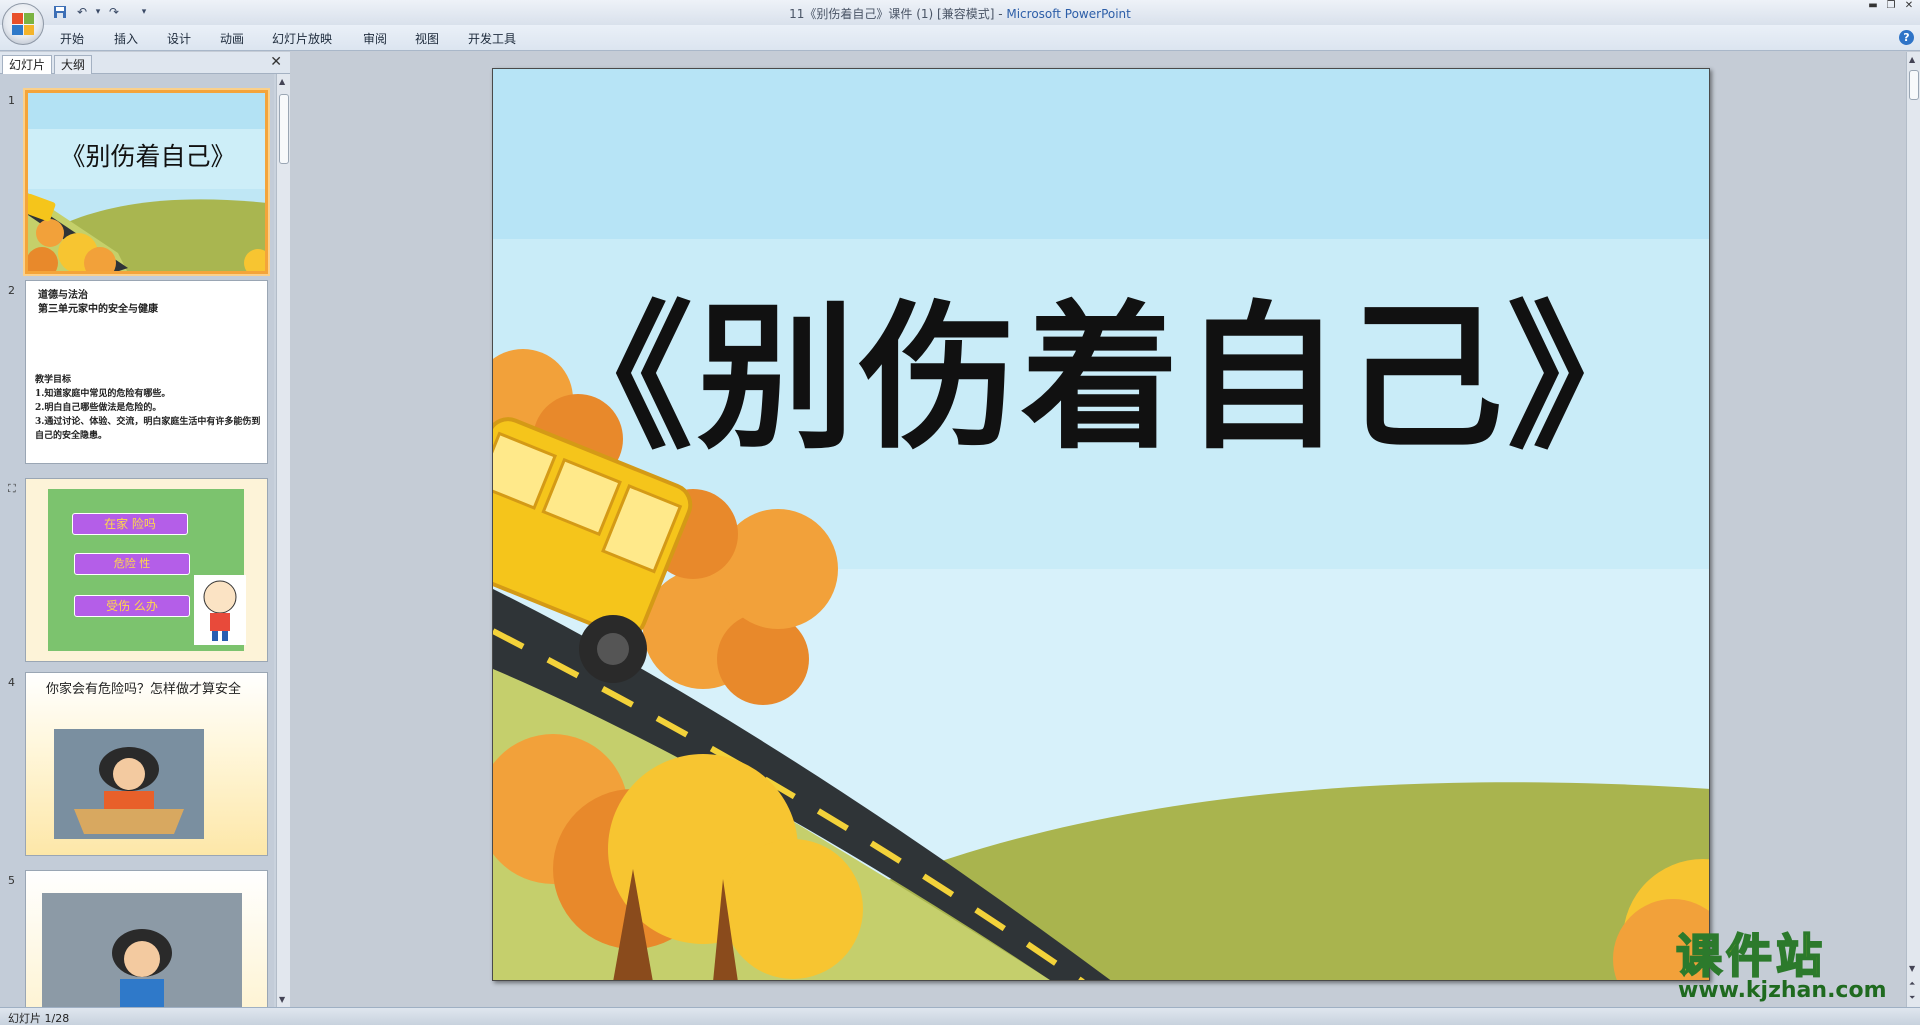 This screenshot has width=1920, height=1025. I want to click on thumbnail-button: 在家 险吗, so click(130, 524).